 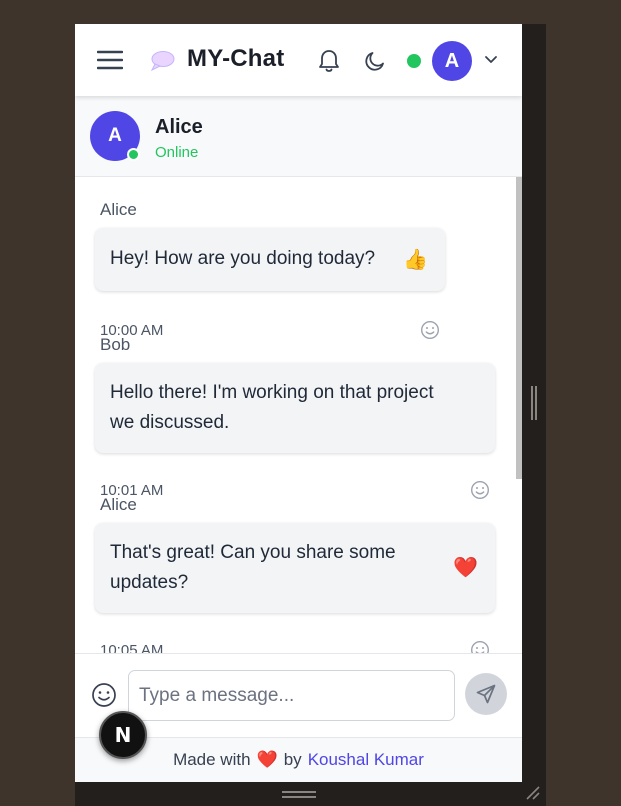 I want to click on send-icon, so click(x=486, y=694).